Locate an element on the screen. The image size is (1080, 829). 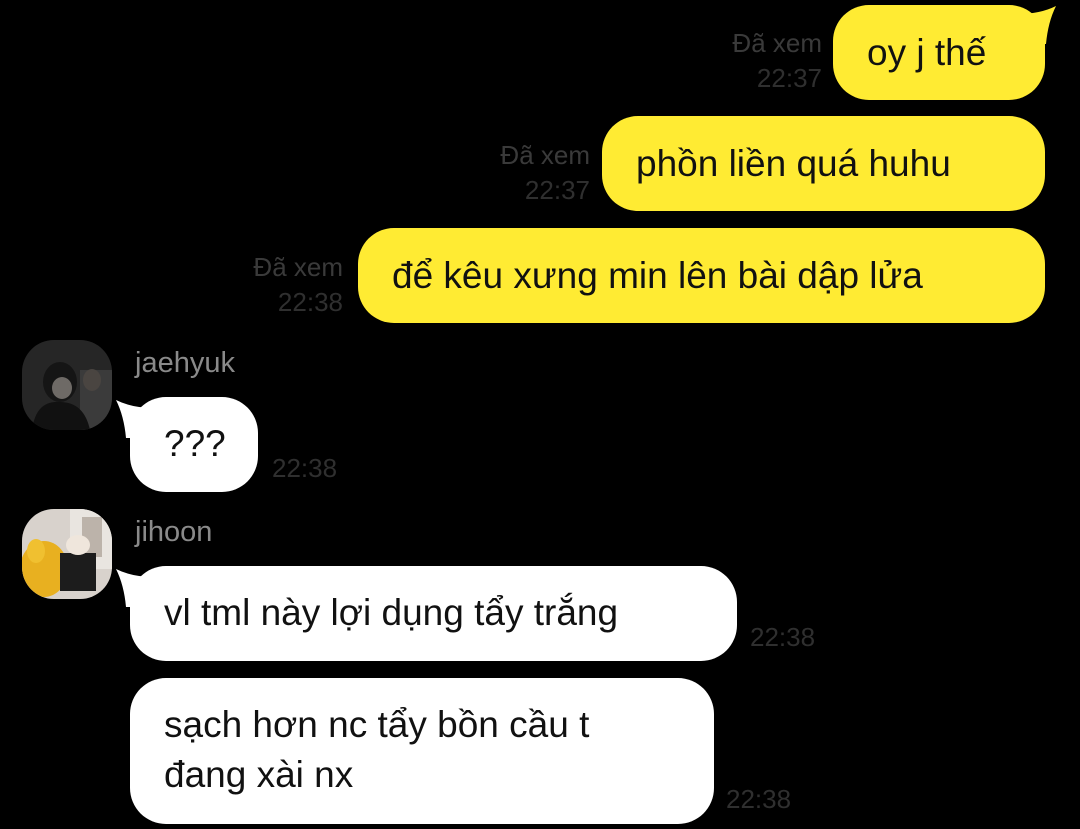
message-text-line: đang xài nx is located at coordinates (259, 774).